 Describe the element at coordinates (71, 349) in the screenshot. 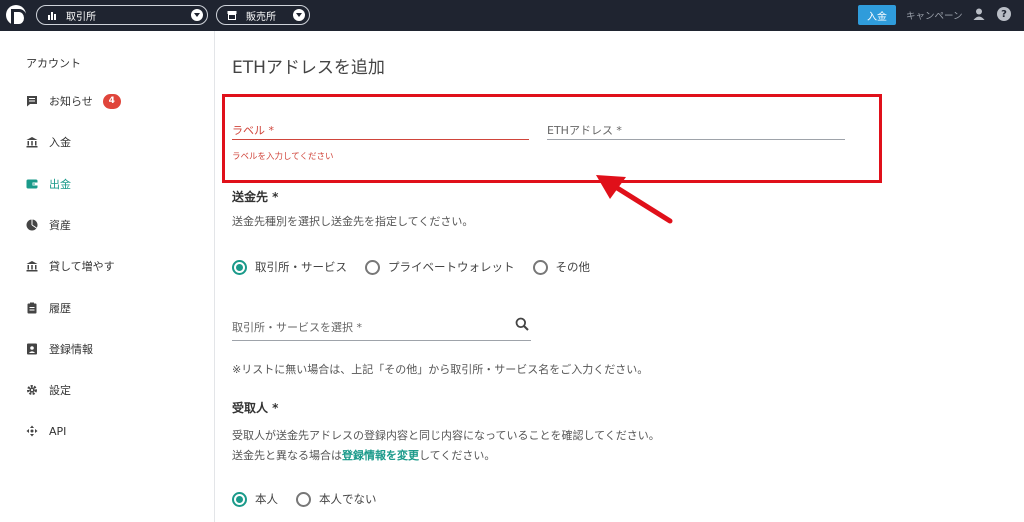

I see `sidebar-item-label: 登録情報` at that location.